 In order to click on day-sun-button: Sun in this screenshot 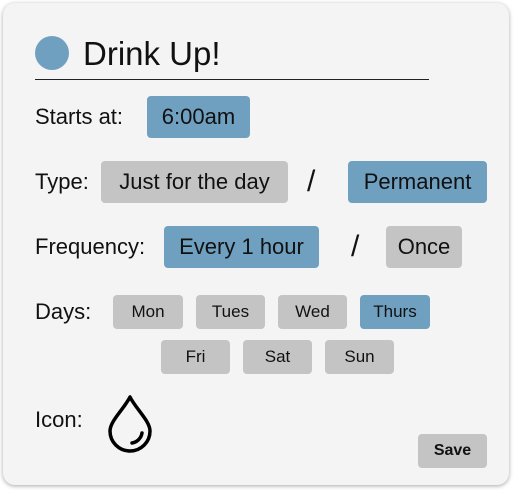, I will do `click(359, 357)`.